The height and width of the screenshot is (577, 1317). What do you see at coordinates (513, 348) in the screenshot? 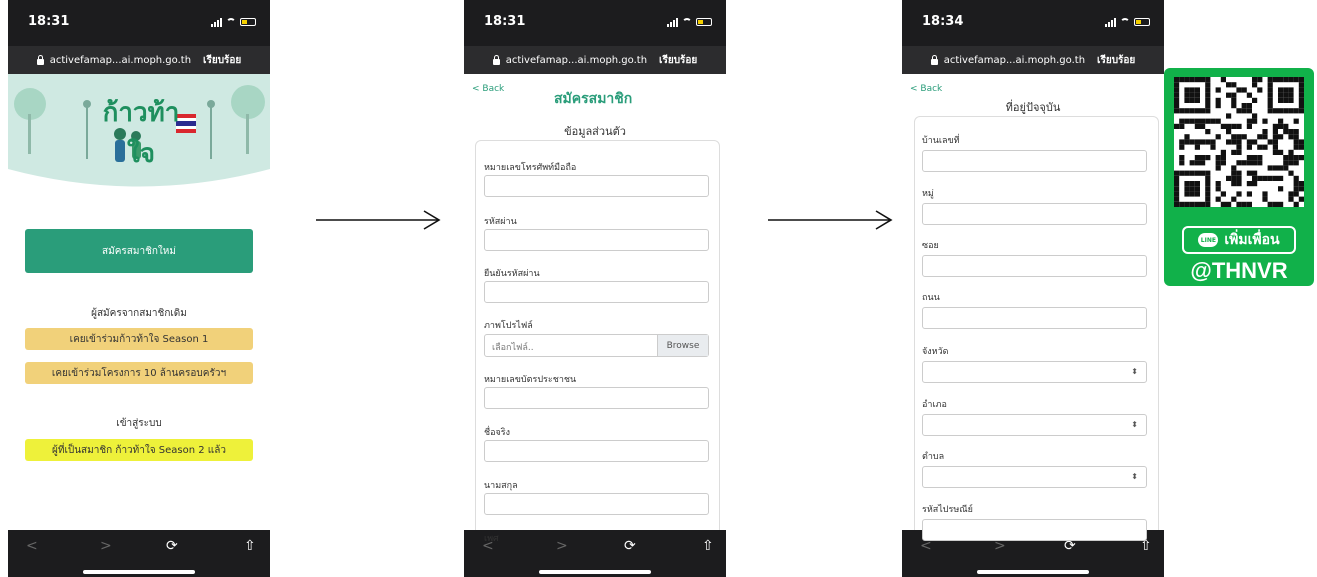
I see `file-placeholder: เลือกไฟล์..` at bounding box center [513, 348].